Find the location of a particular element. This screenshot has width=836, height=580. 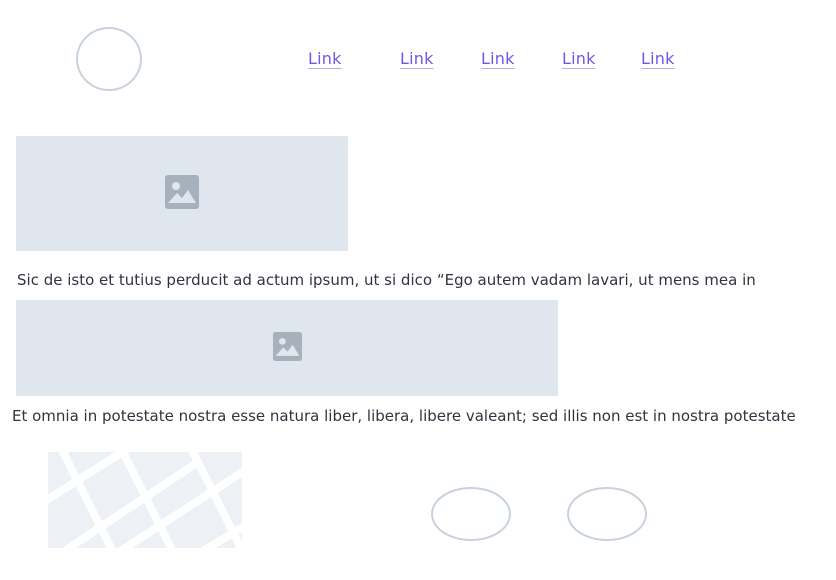

map-placeholder is located at coordinates (145, 500).